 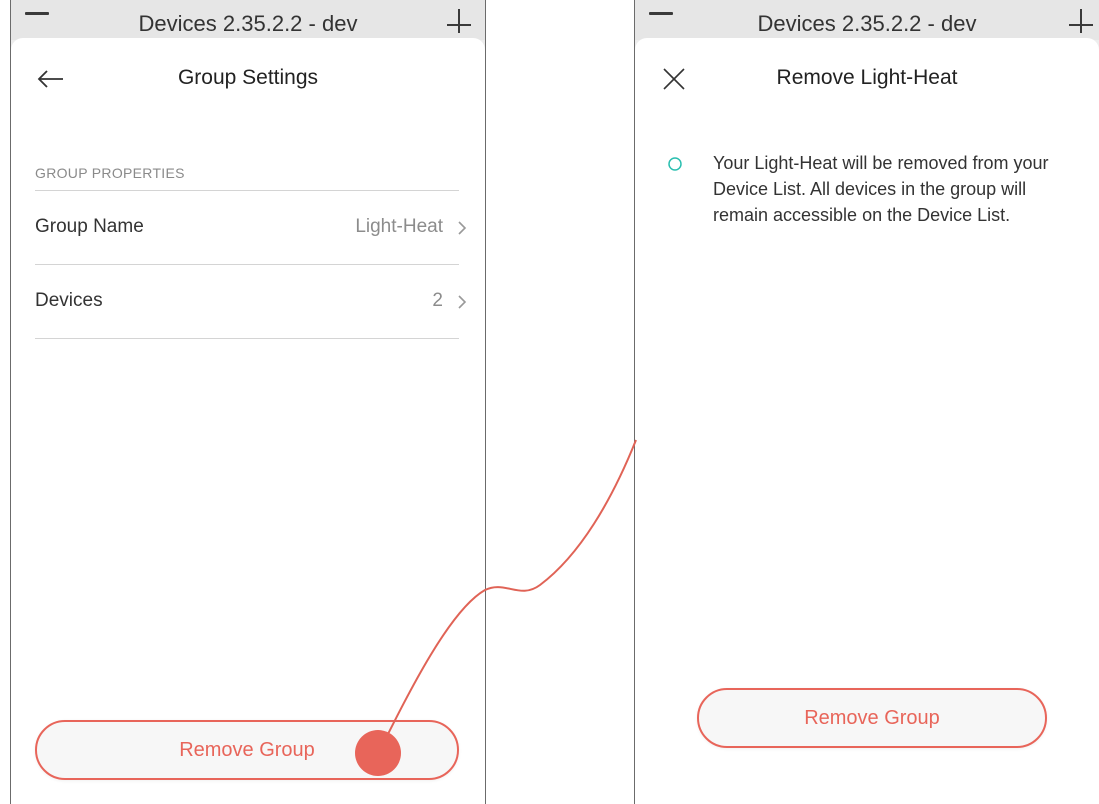 I want to click on row-label: Devices, so click(x=69, y=300).